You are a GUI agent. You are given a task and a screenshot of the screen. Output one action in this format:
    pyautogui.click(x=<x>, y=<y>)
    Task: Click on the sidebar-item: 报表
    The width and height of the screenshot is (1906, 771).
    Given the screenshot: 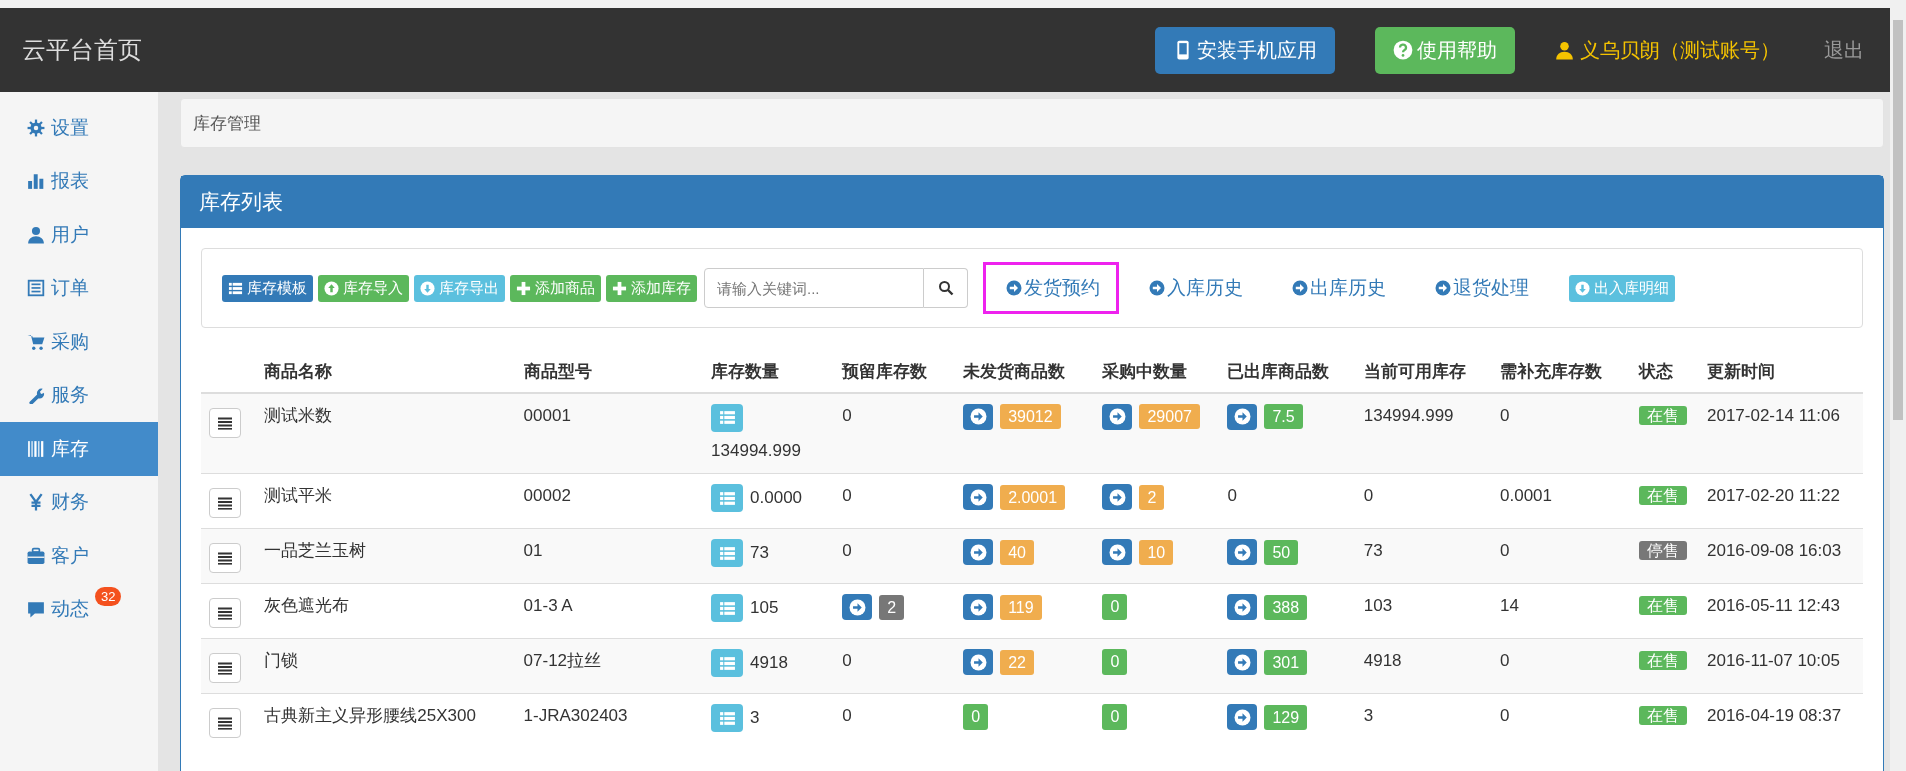 What is the action you would take?
    pyautogui.click(x=79, y=181)
    